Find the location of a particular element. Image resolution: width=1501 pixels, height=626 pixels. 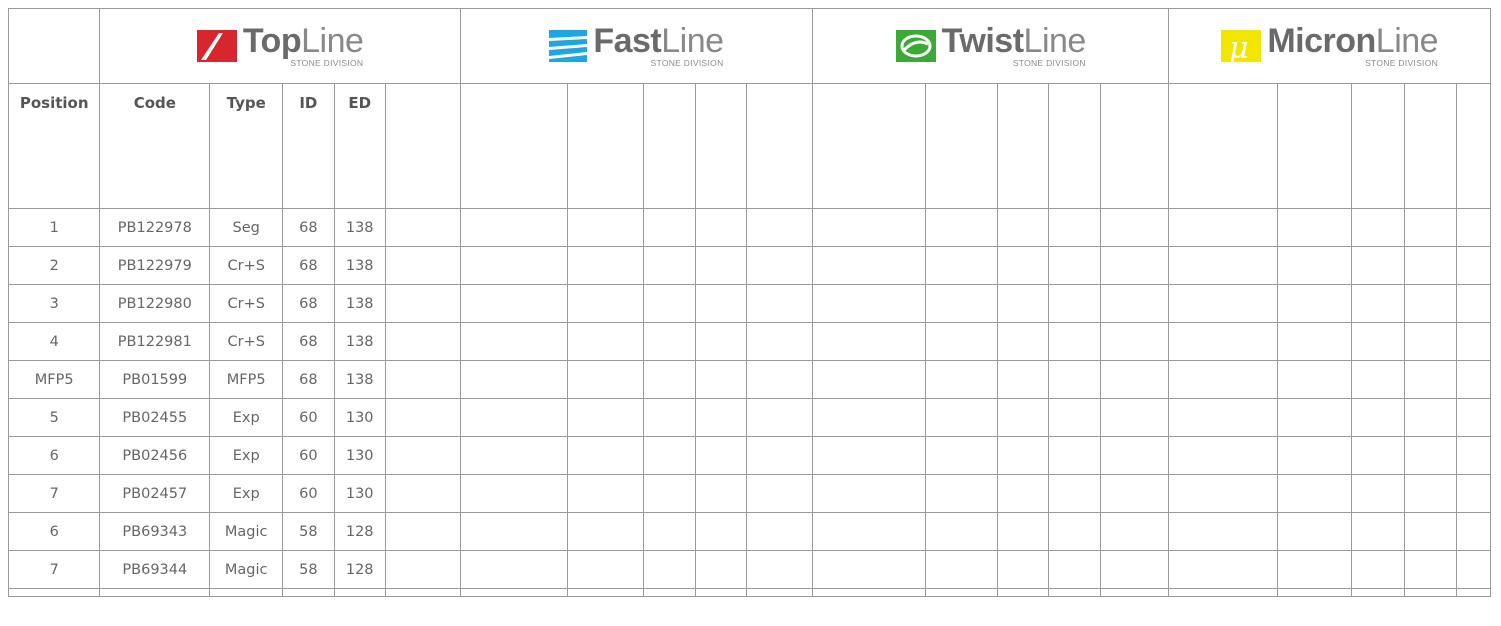

position-cell: 7 is located at coordinates (54, 493).